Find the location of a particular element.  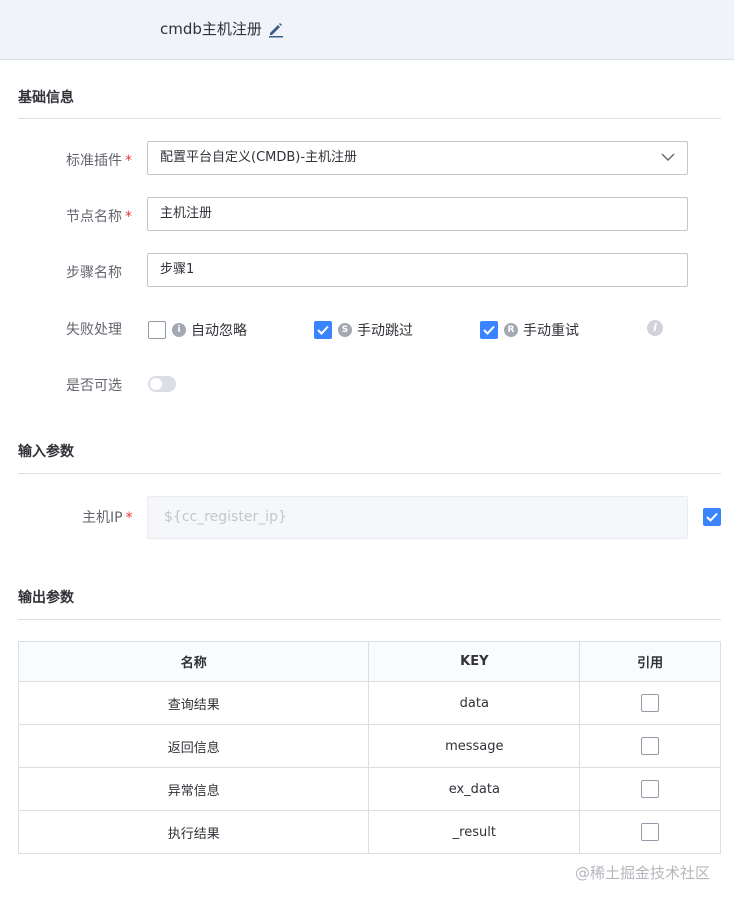

node-name-label: 节点名称 * is located at coordinates (99, 216).